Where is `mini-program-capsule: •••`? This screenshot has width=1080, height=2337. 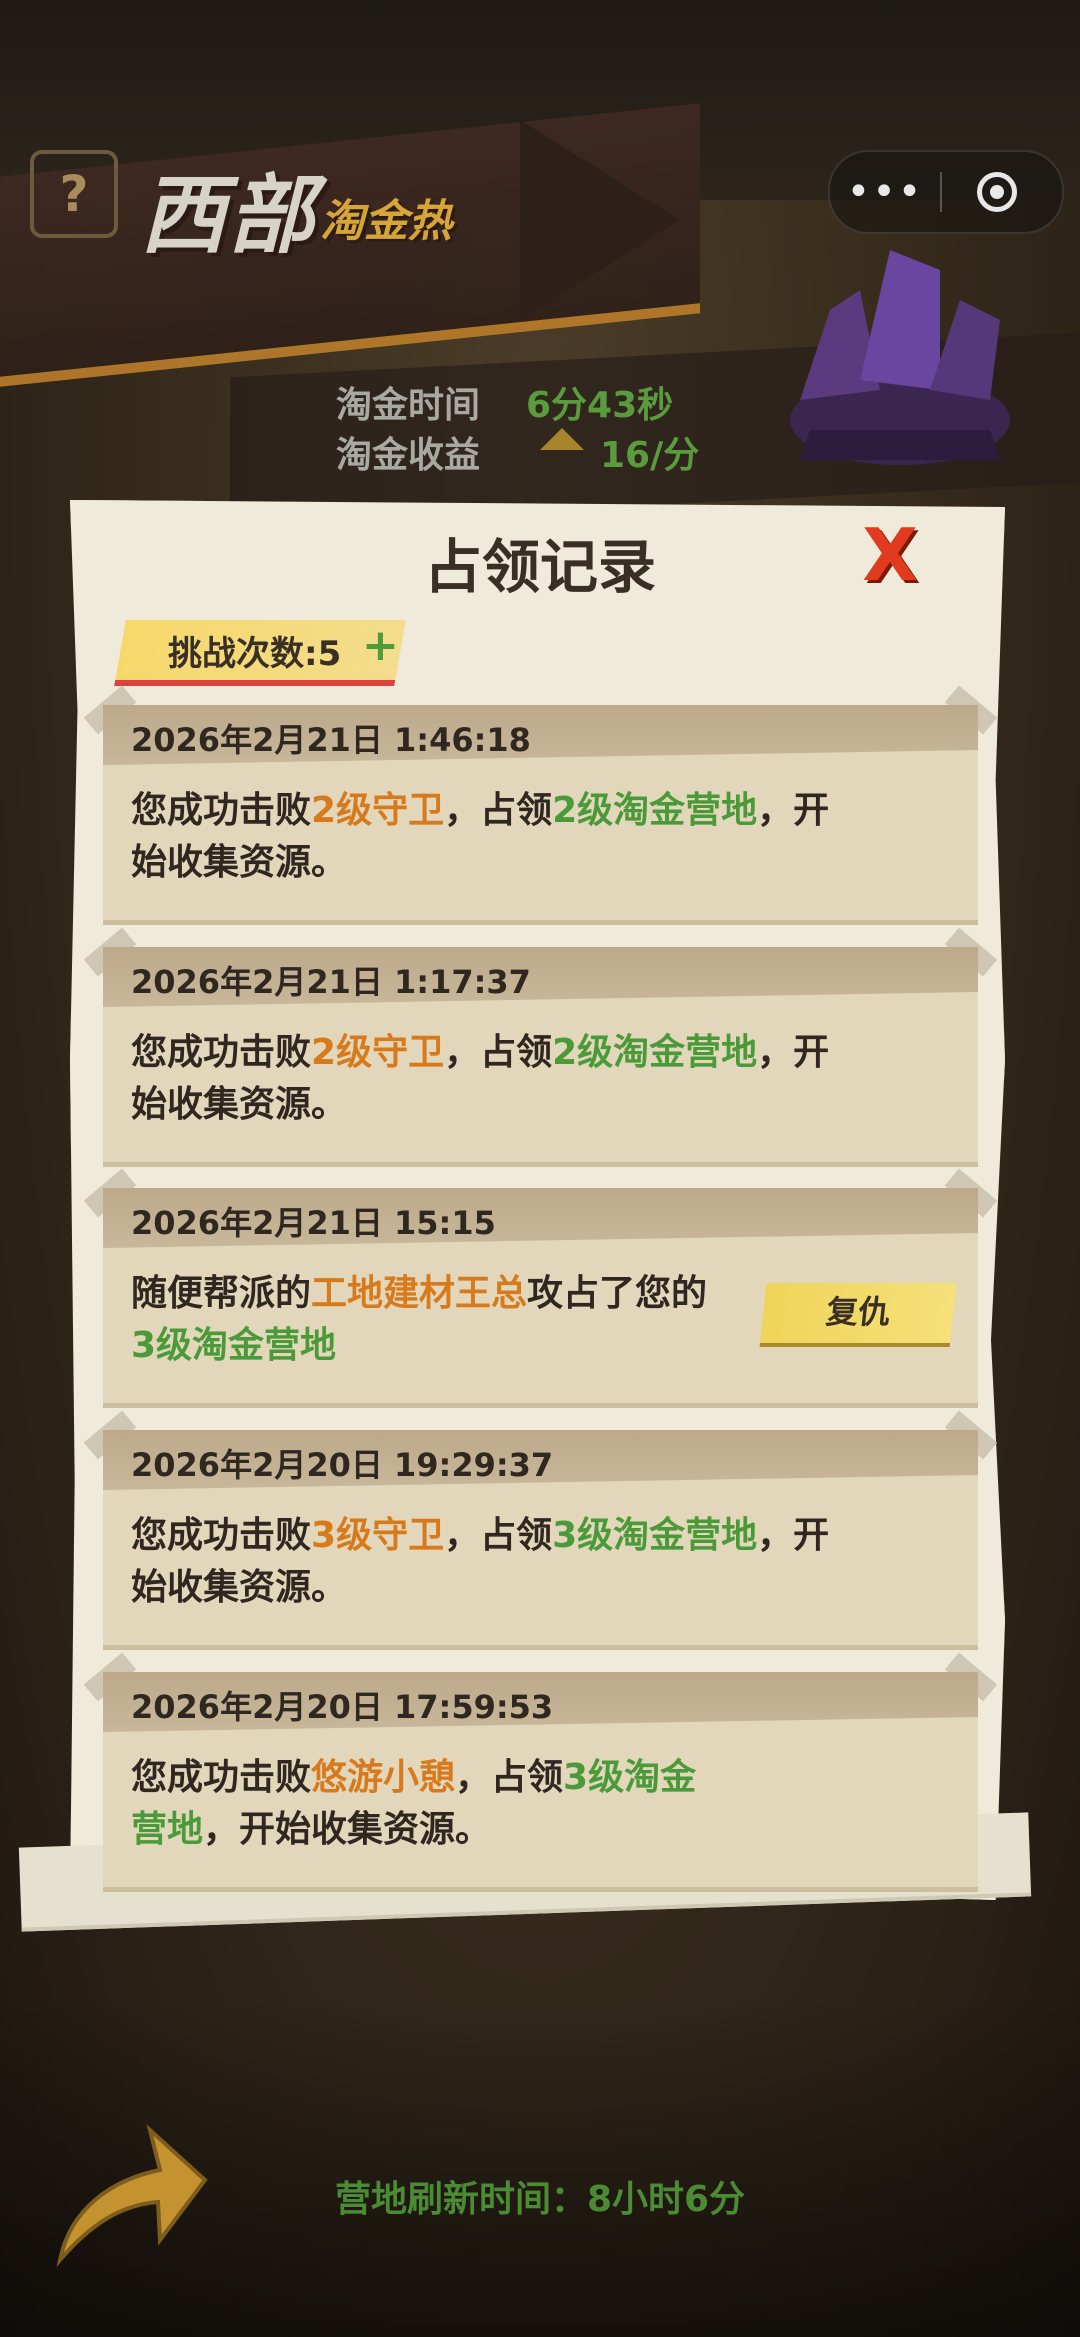
mini-program-capsule: ••• is located at coordinates (946, 192).